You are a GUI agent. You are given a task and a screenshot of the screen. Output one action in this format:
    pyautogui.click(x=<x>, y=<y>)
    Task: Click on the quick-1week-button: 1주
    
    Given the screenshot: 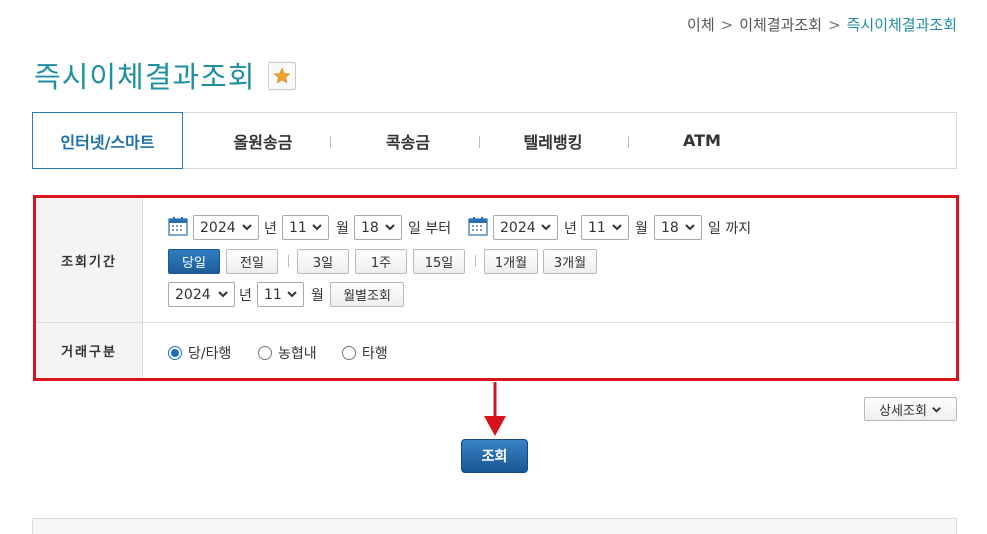 What is the action you would take?
    pyautogui.click(x=381, y=261)
    